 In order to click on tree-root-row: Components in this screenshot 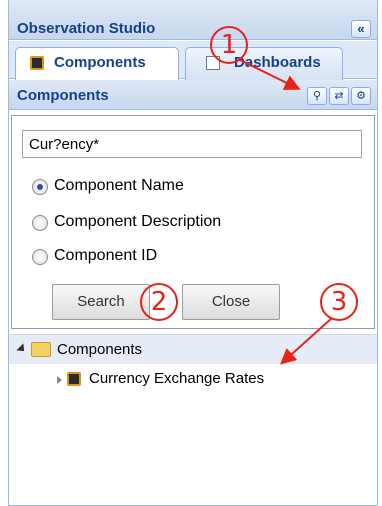, I will do `click(193, 349)`.